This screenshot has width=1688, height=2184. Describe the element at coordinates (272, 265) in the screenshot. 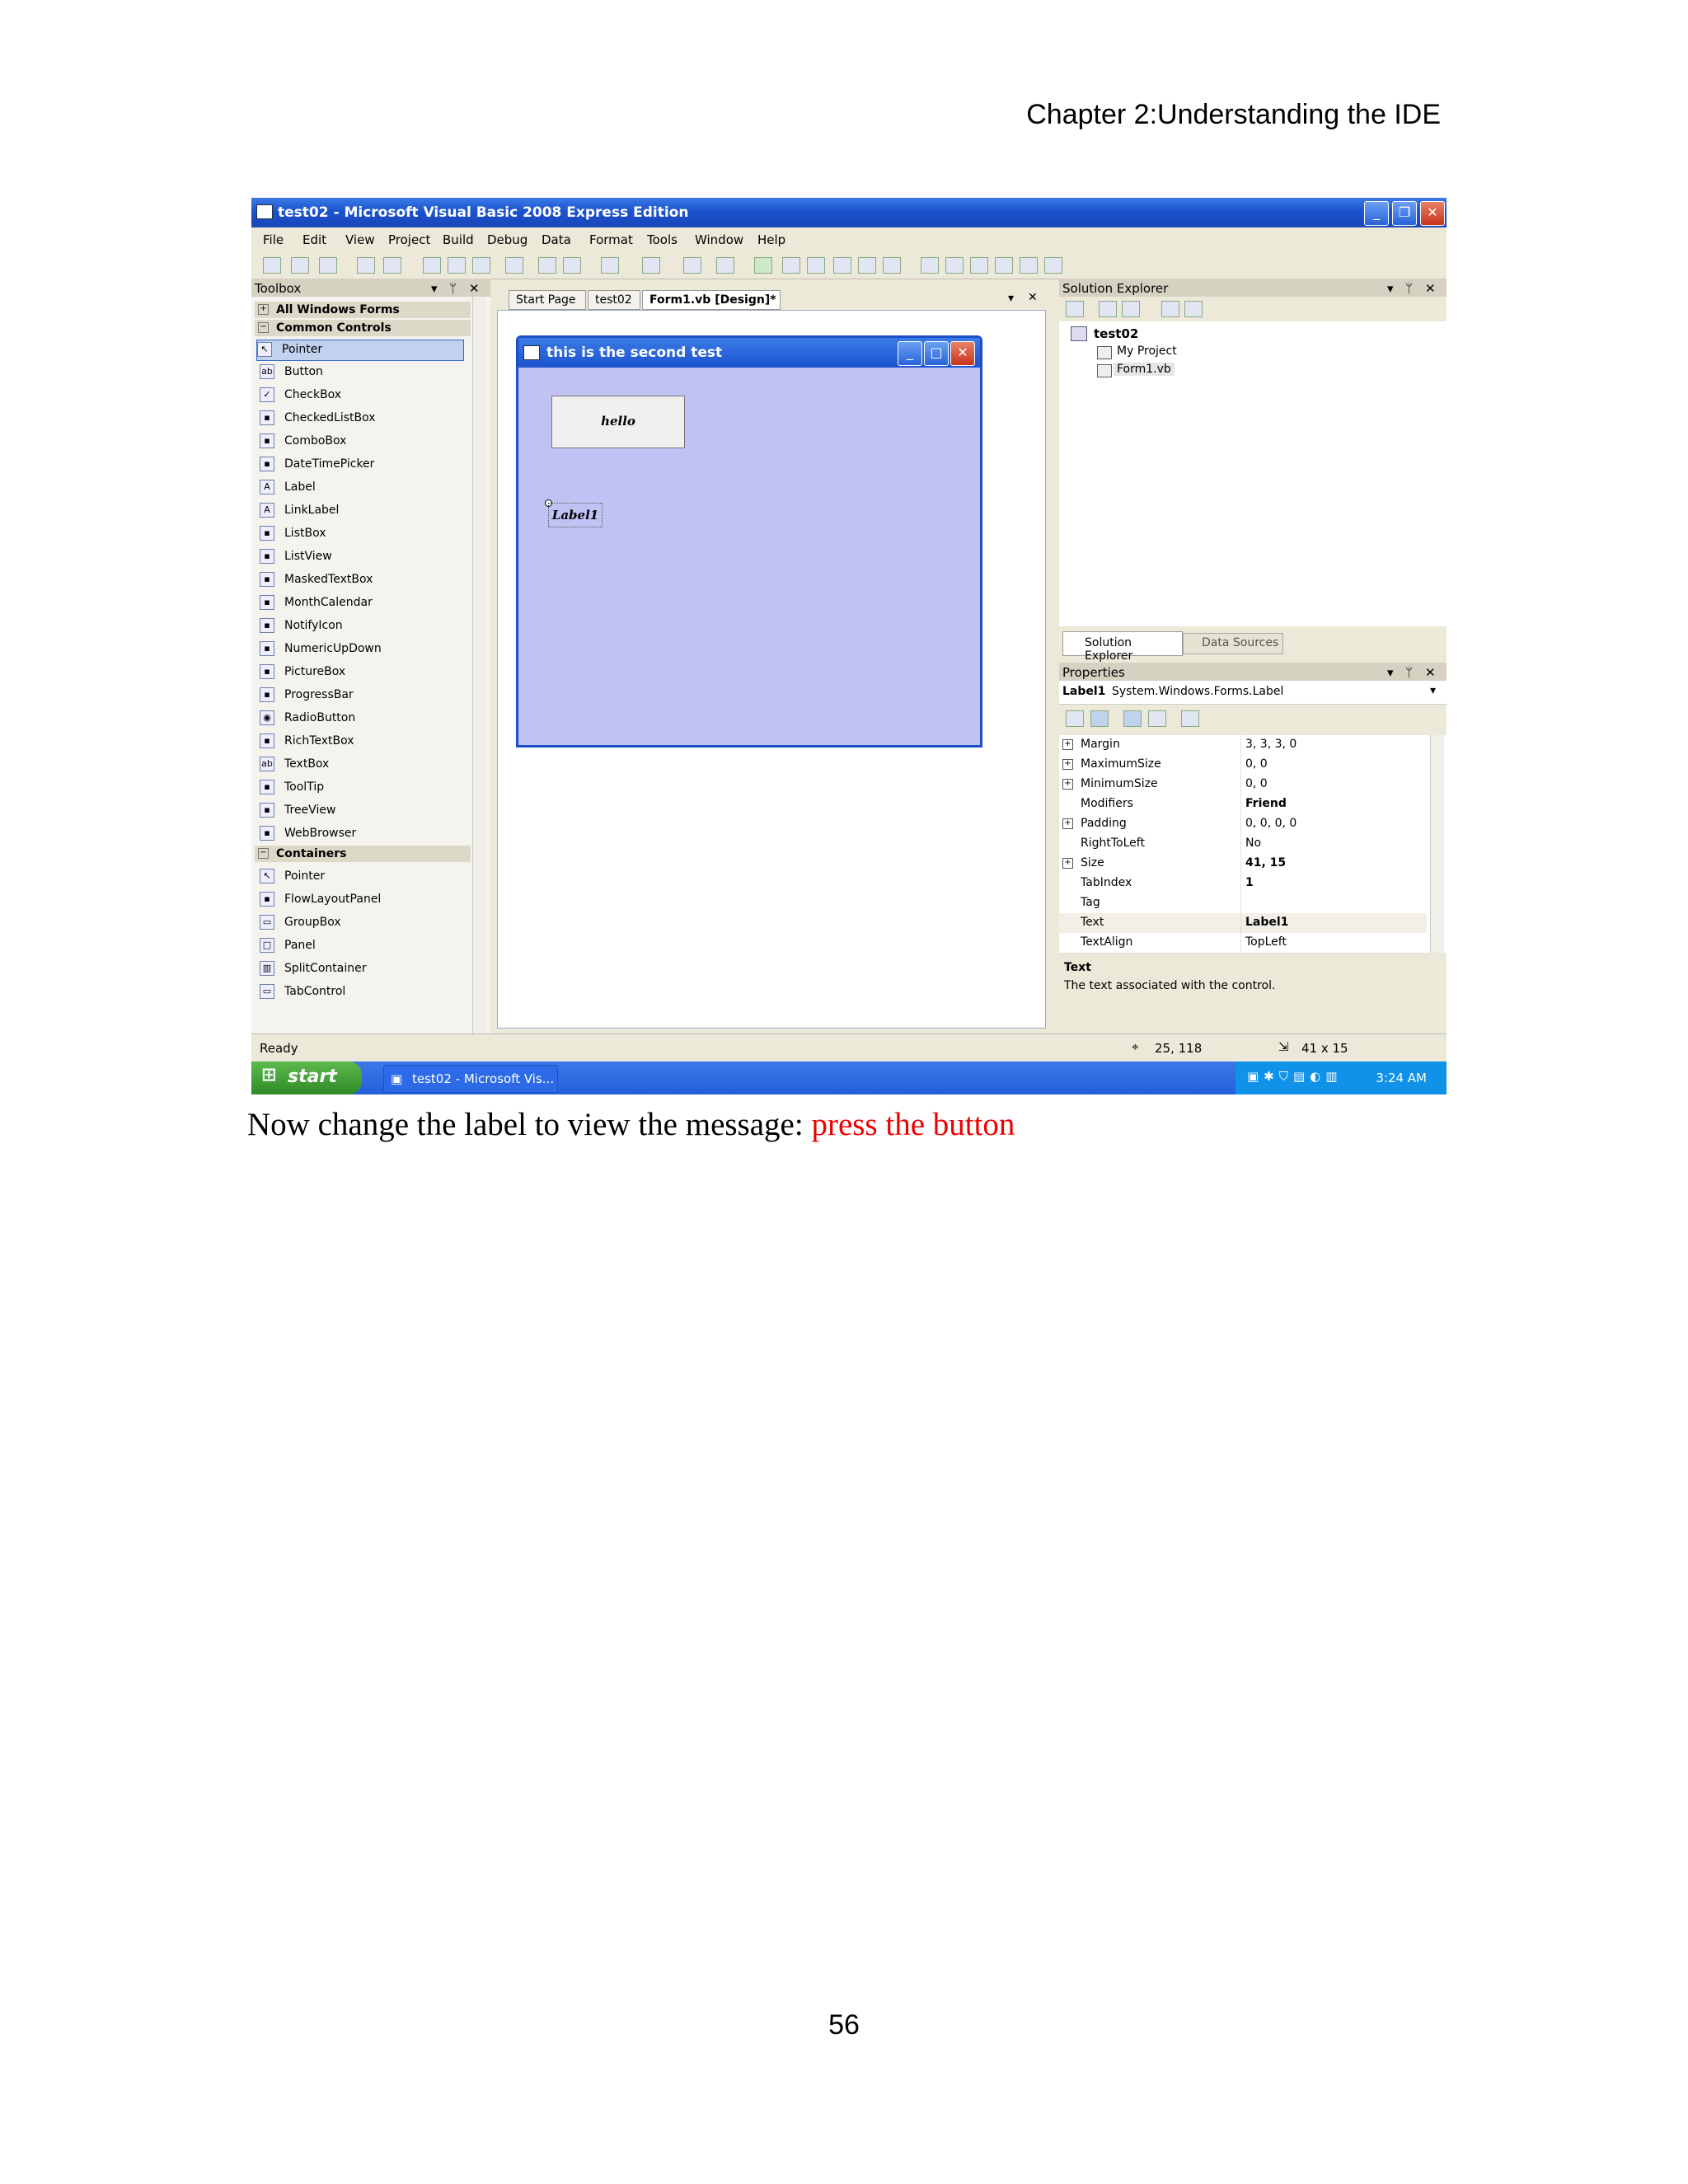

I see `add-project-icon` at that location.